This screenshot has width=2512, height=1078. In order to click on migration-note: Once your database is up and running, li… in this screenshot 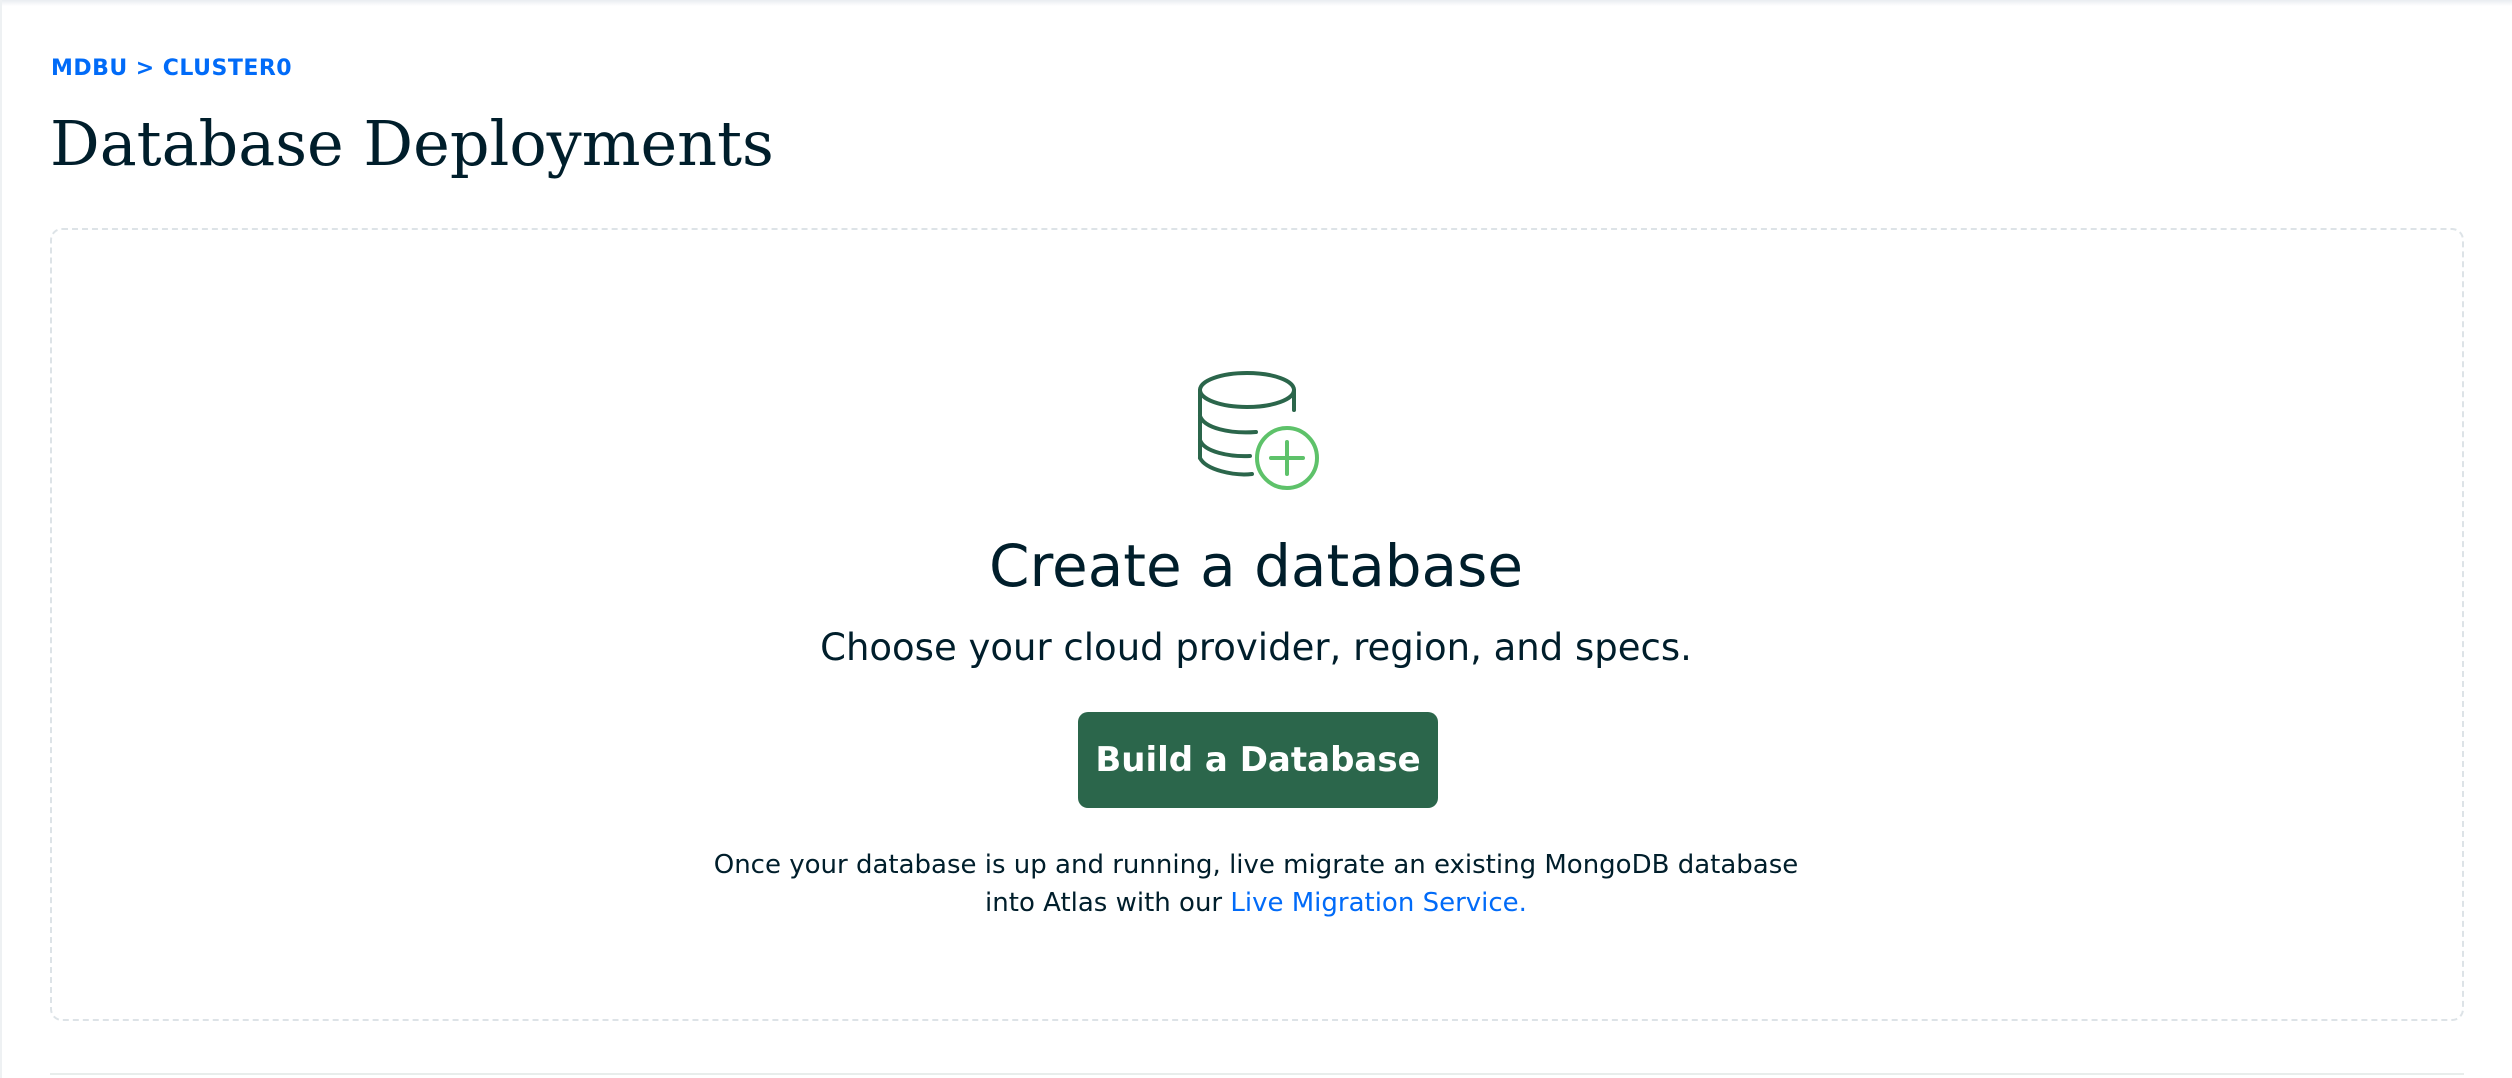, I will do `click(1256, 884)`.